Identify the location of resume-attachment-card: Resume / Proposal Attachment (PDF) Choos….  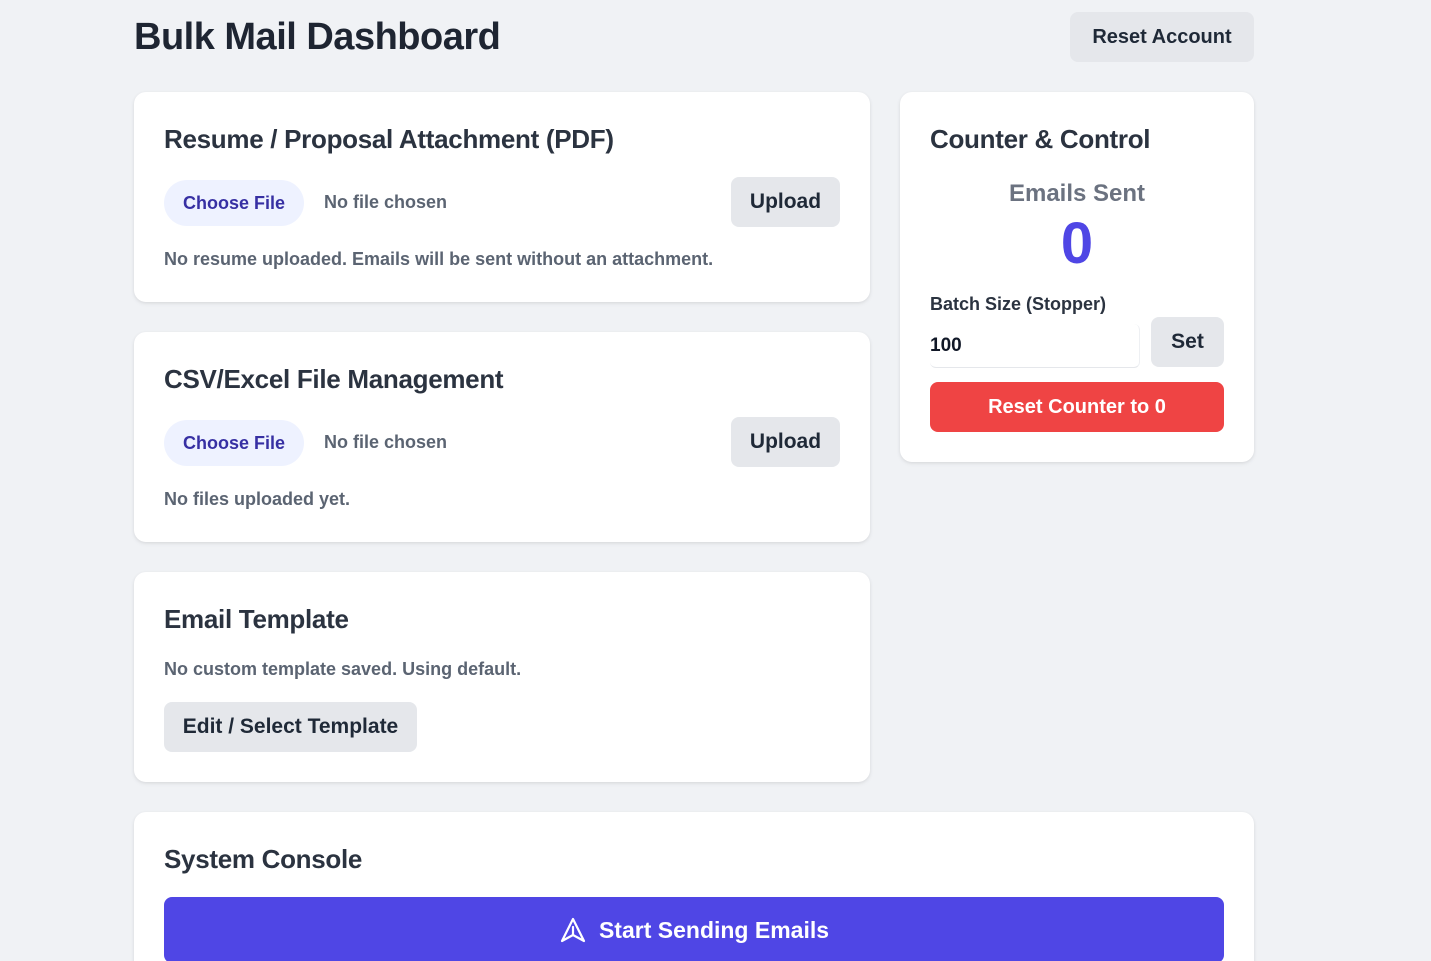
(502, 197).